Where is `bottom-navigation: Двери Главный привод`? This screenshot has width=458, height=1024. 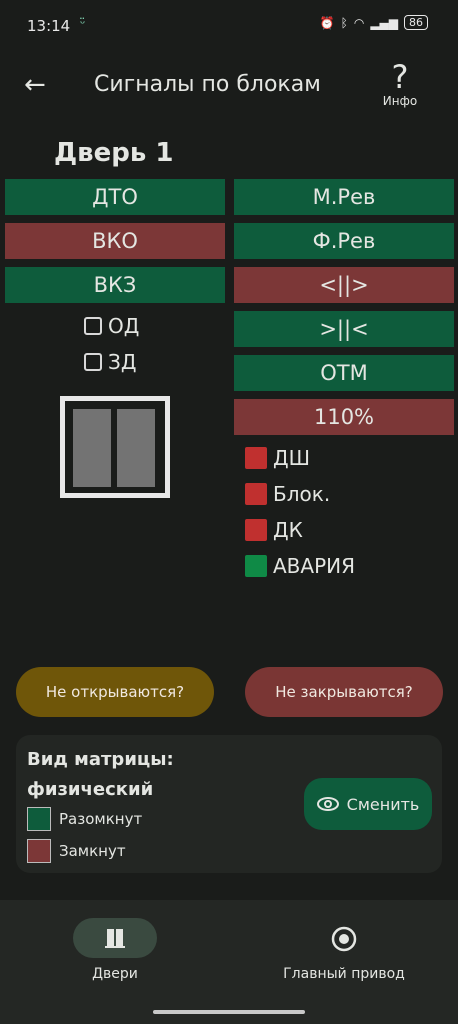 bottom-navigation: Двери Главный привод is located at coordinates (229, 962).